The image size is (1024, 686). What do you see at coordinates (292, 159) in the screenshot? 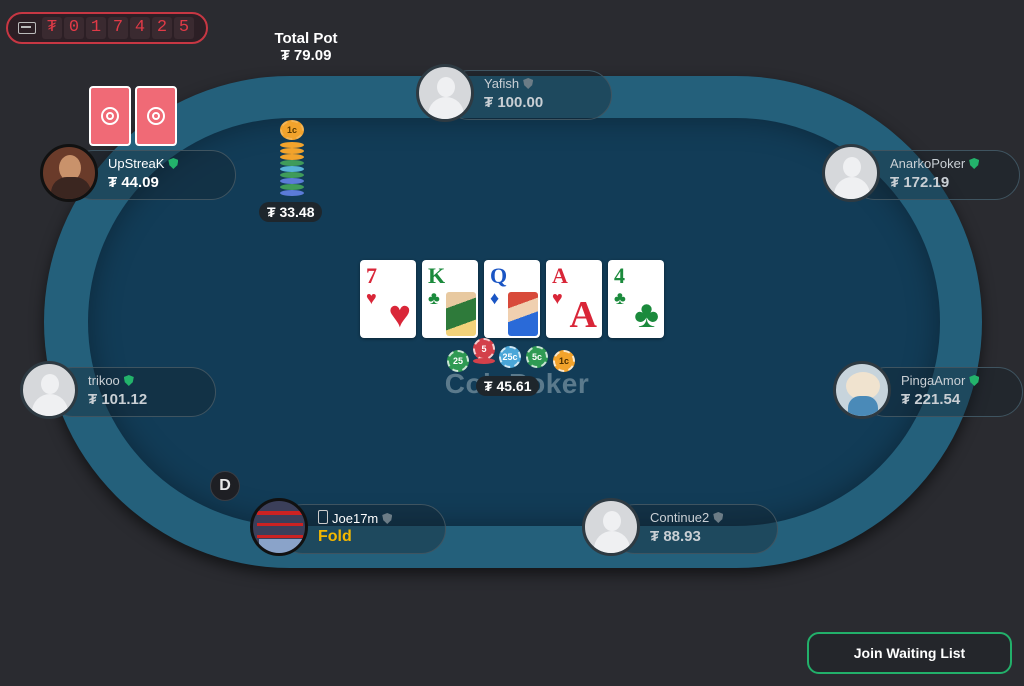
I see `chip-stack: 1c` at bounding box center [292, 159].